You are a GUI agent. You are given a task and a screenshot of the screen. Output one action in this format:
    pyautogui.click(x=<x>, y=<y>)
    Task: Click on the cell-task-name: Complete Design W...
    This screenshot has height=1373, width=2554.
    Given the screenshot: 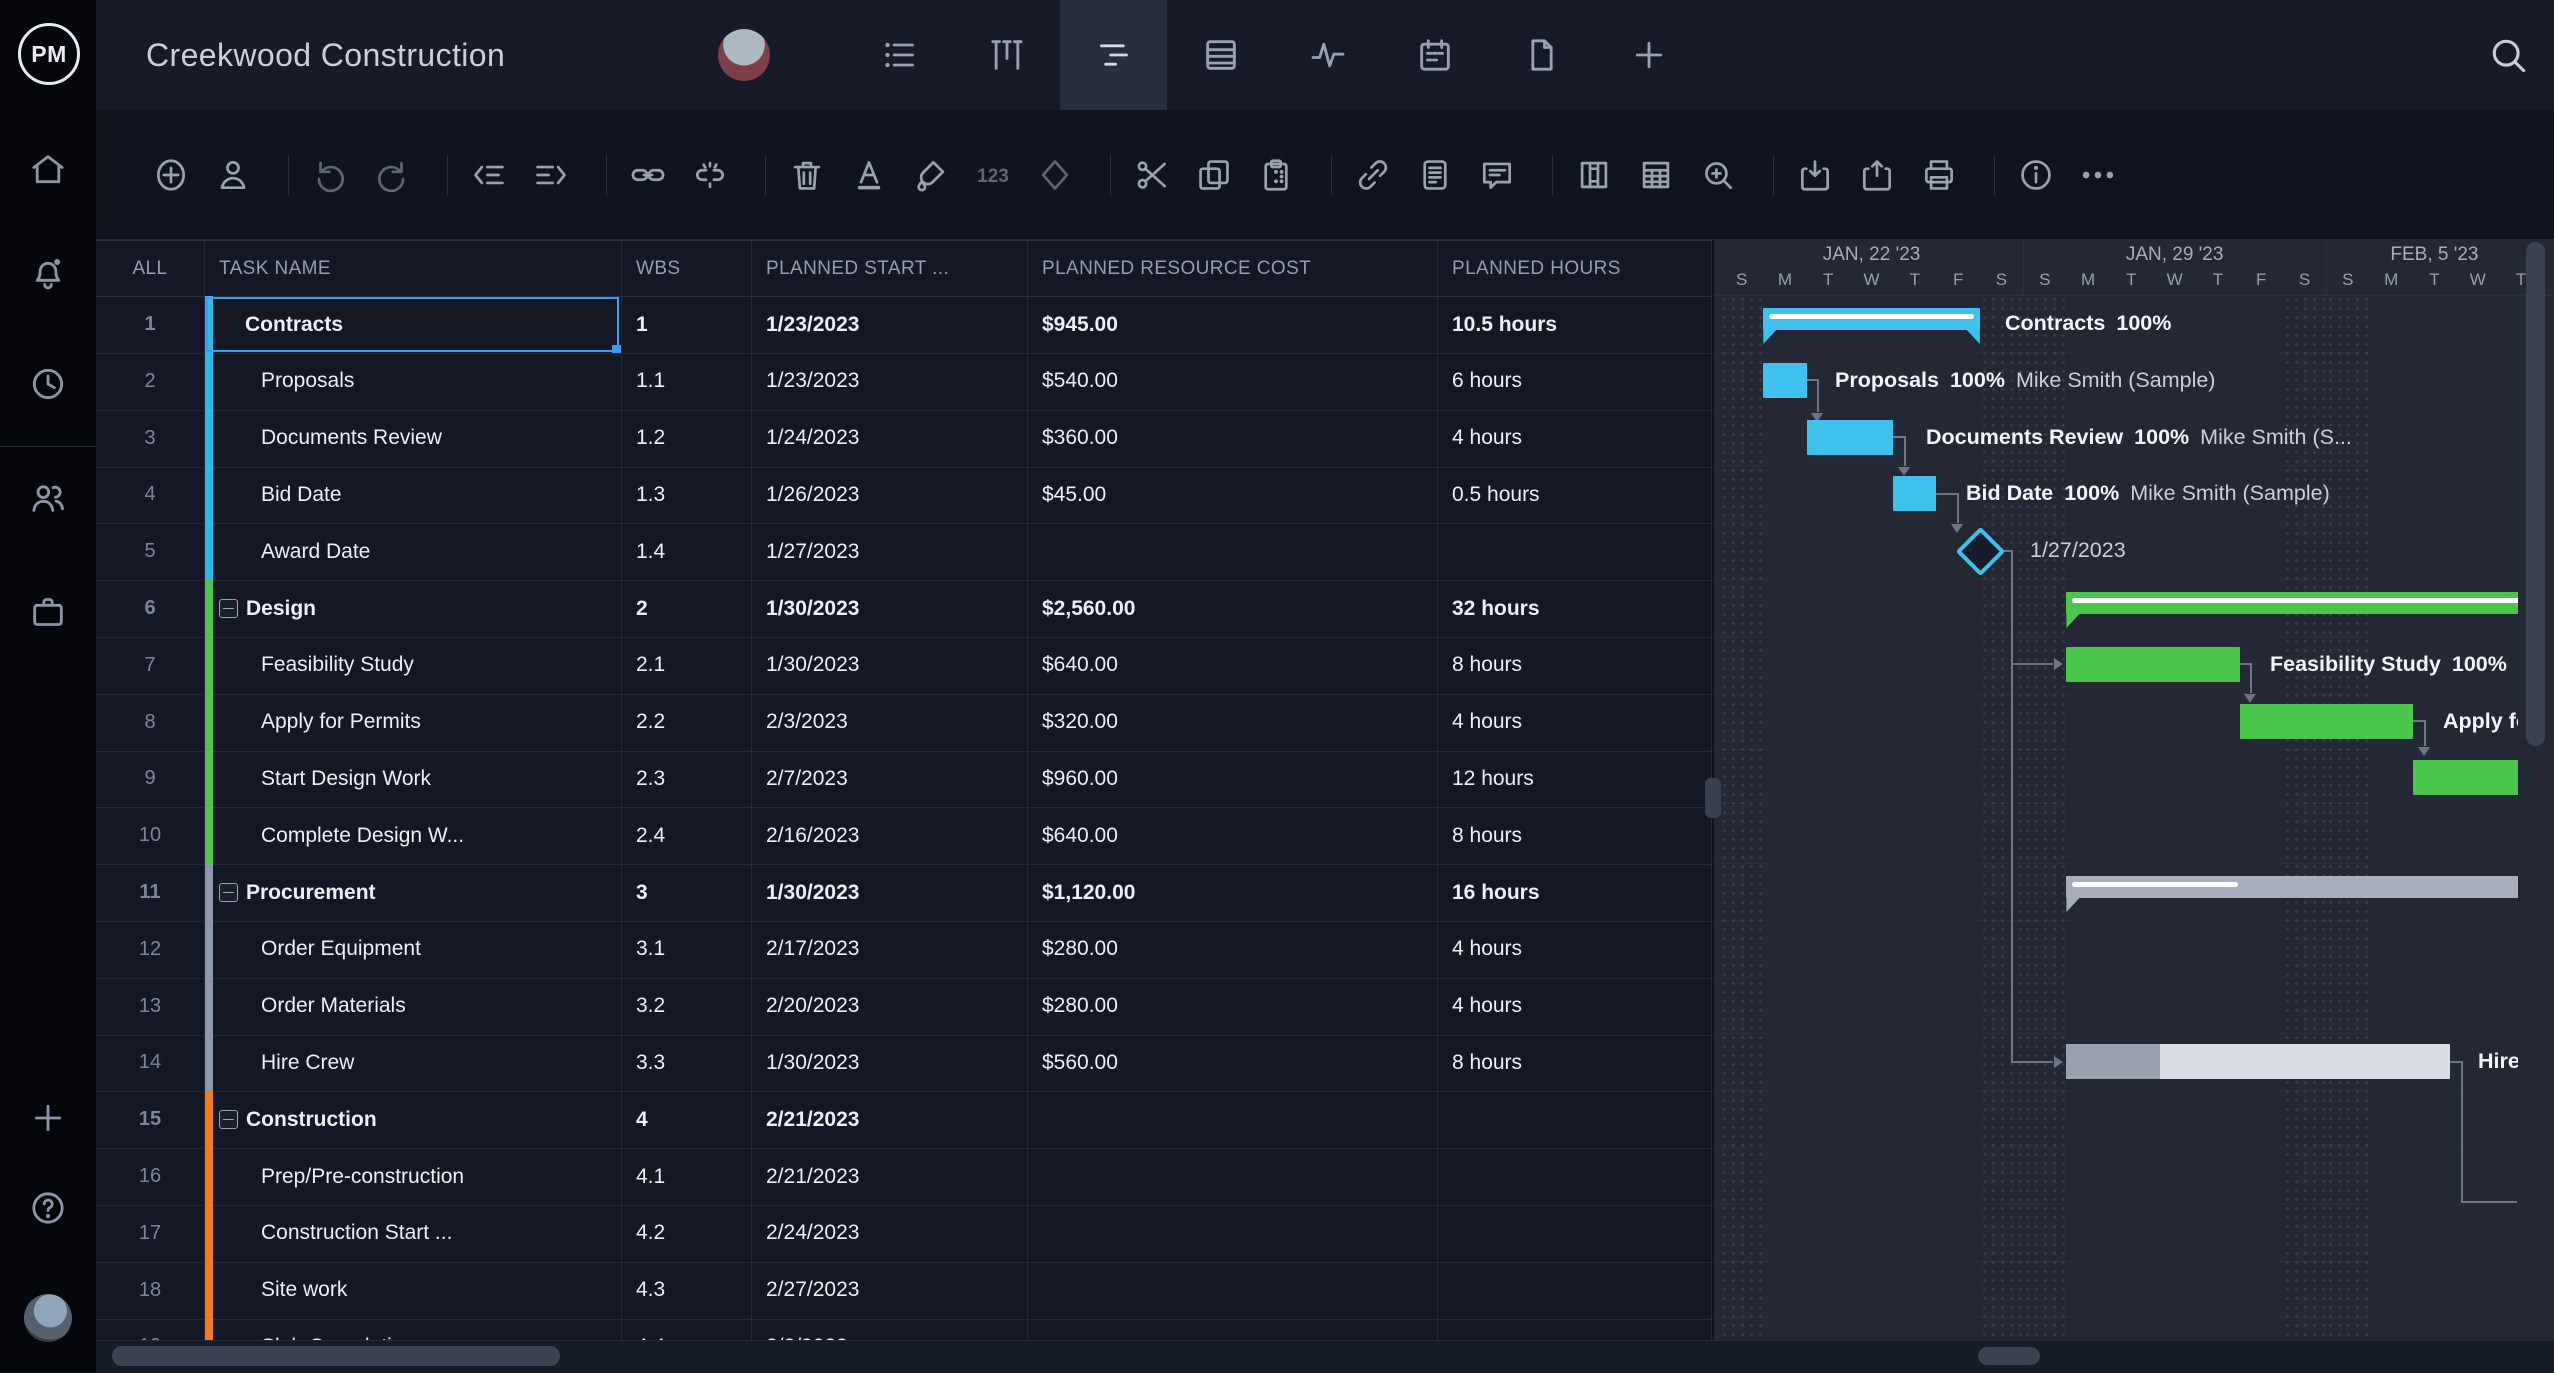 What is the action you would take?
    pyautogui.click(x=413, y=836)
    